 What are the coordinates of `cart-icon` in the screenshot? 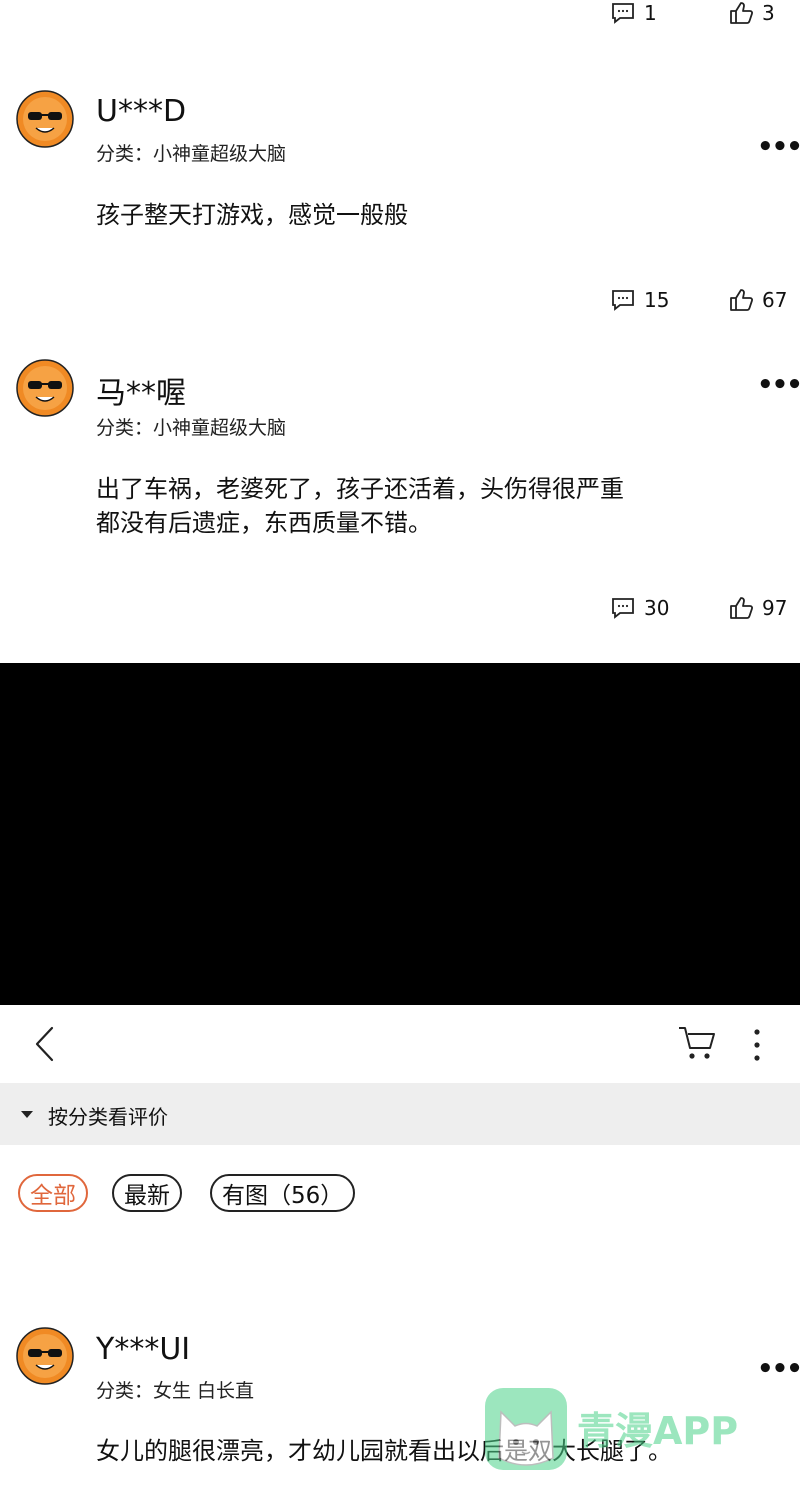 It's located at (697, 1043).